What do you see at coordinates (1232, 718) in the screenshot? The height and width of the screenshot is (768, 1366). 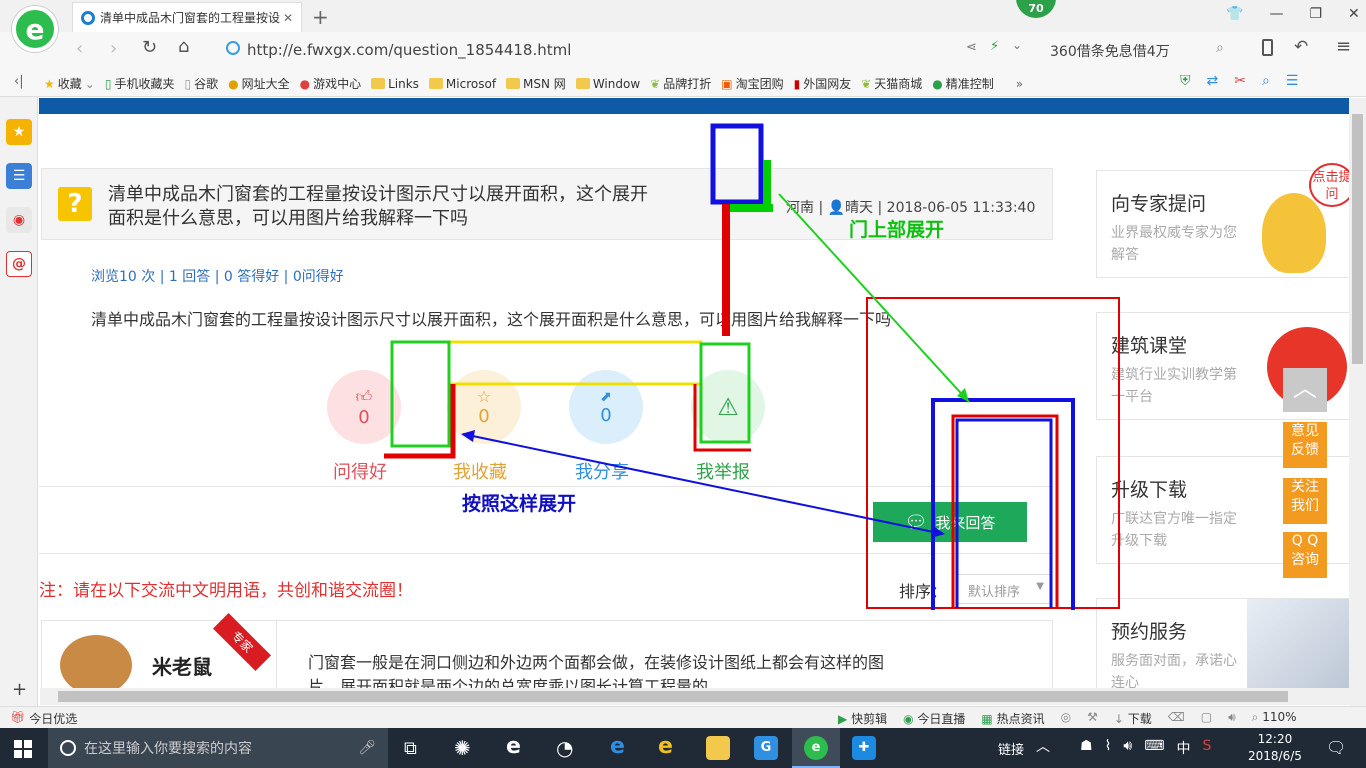 I see `sound-icon: 🔊︎` at bounding box center [1232, 718].